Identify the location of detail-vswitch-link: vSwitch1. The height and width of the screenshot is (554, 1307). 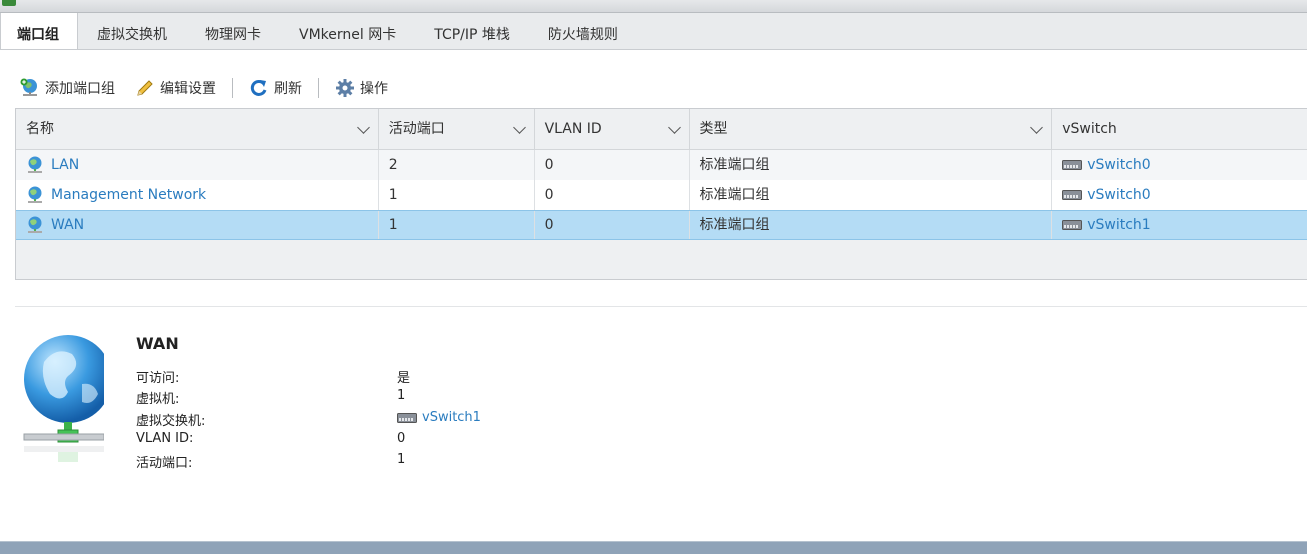
(451, 417).